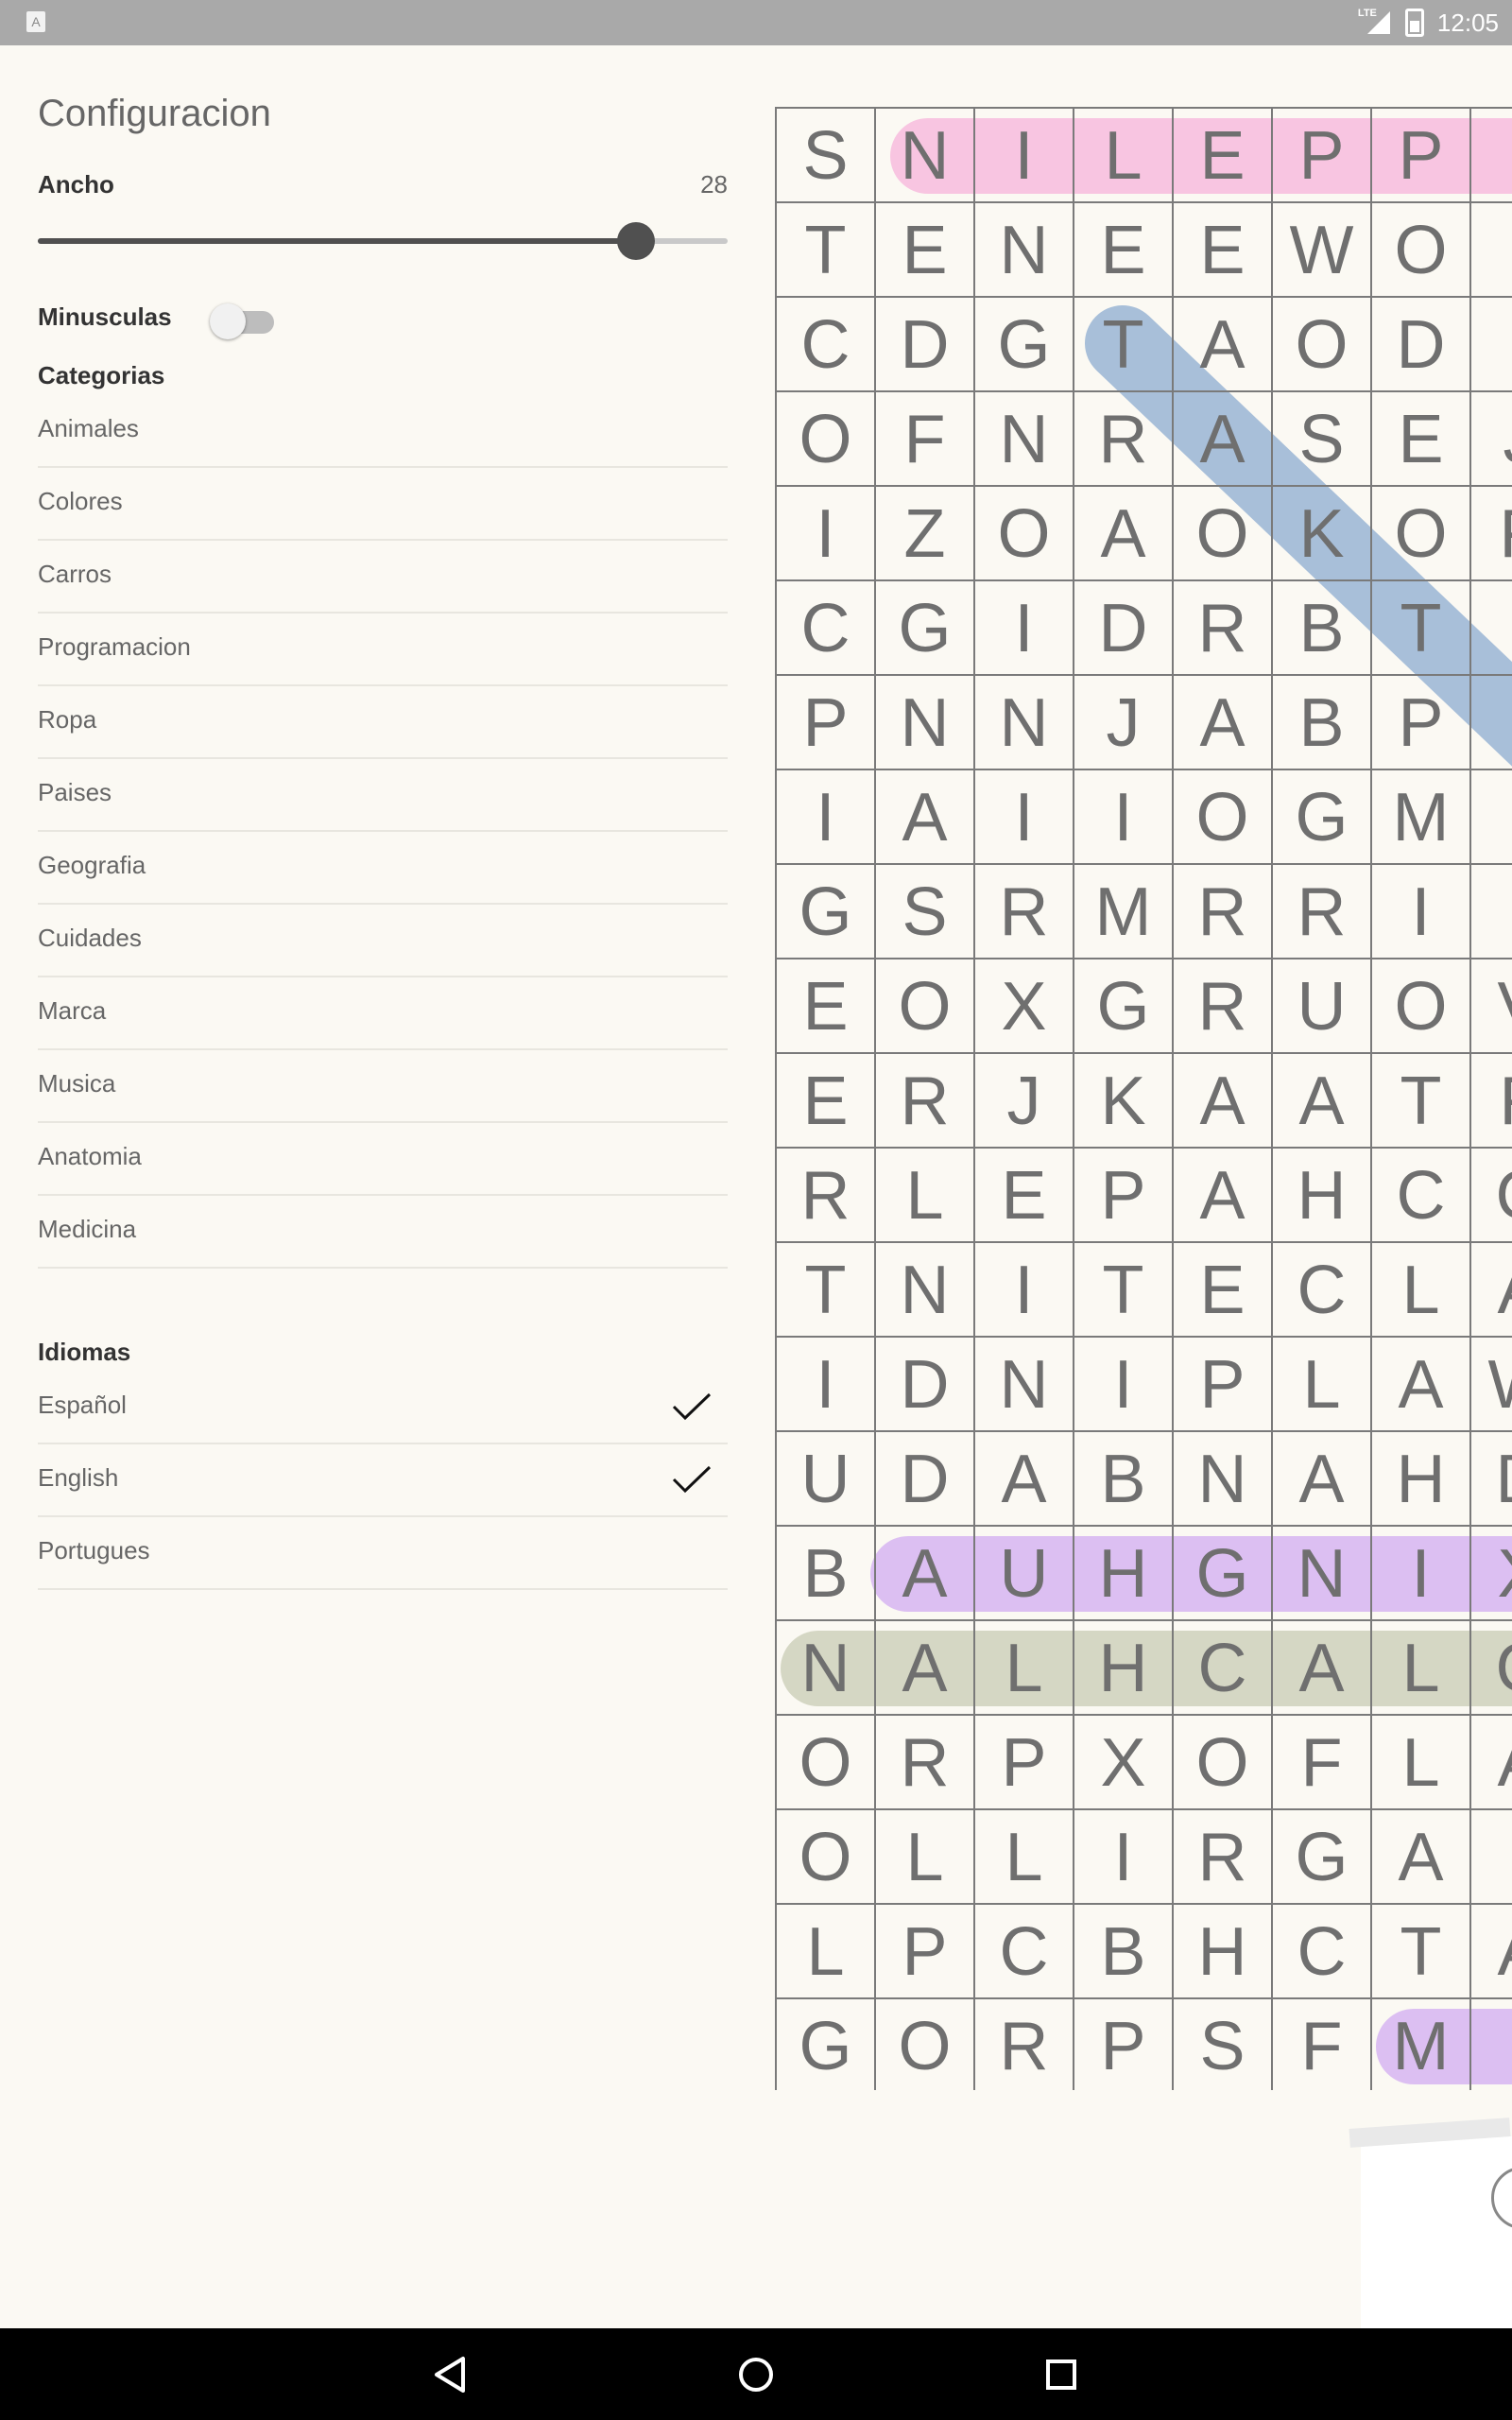 This screenshot has height=2420, width=1512. I want to click on grid-cell: K, so click(1122, 1099).